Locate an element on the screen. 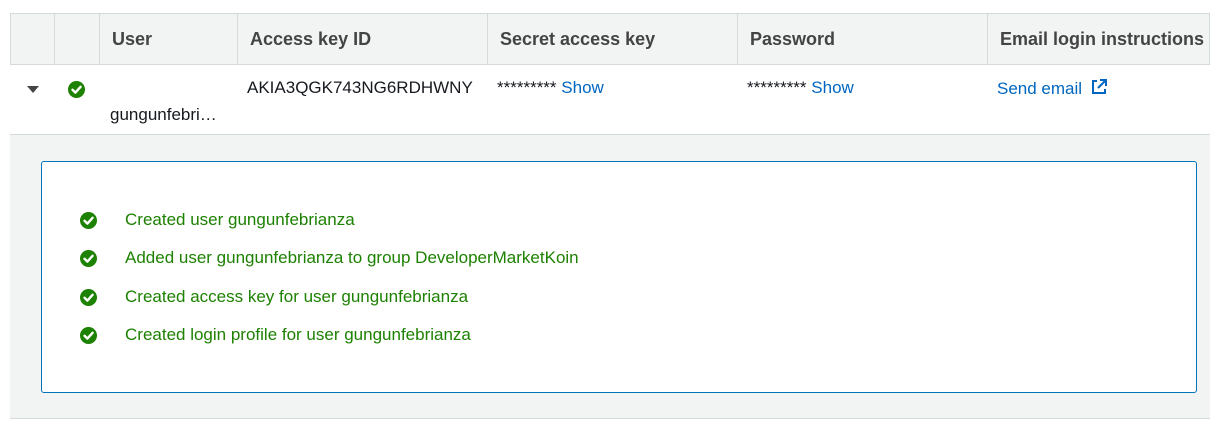 The height and width of the screenshot is (430, 1220). header-secret-access-key: Secret access key is located at coordinates (612, 39).